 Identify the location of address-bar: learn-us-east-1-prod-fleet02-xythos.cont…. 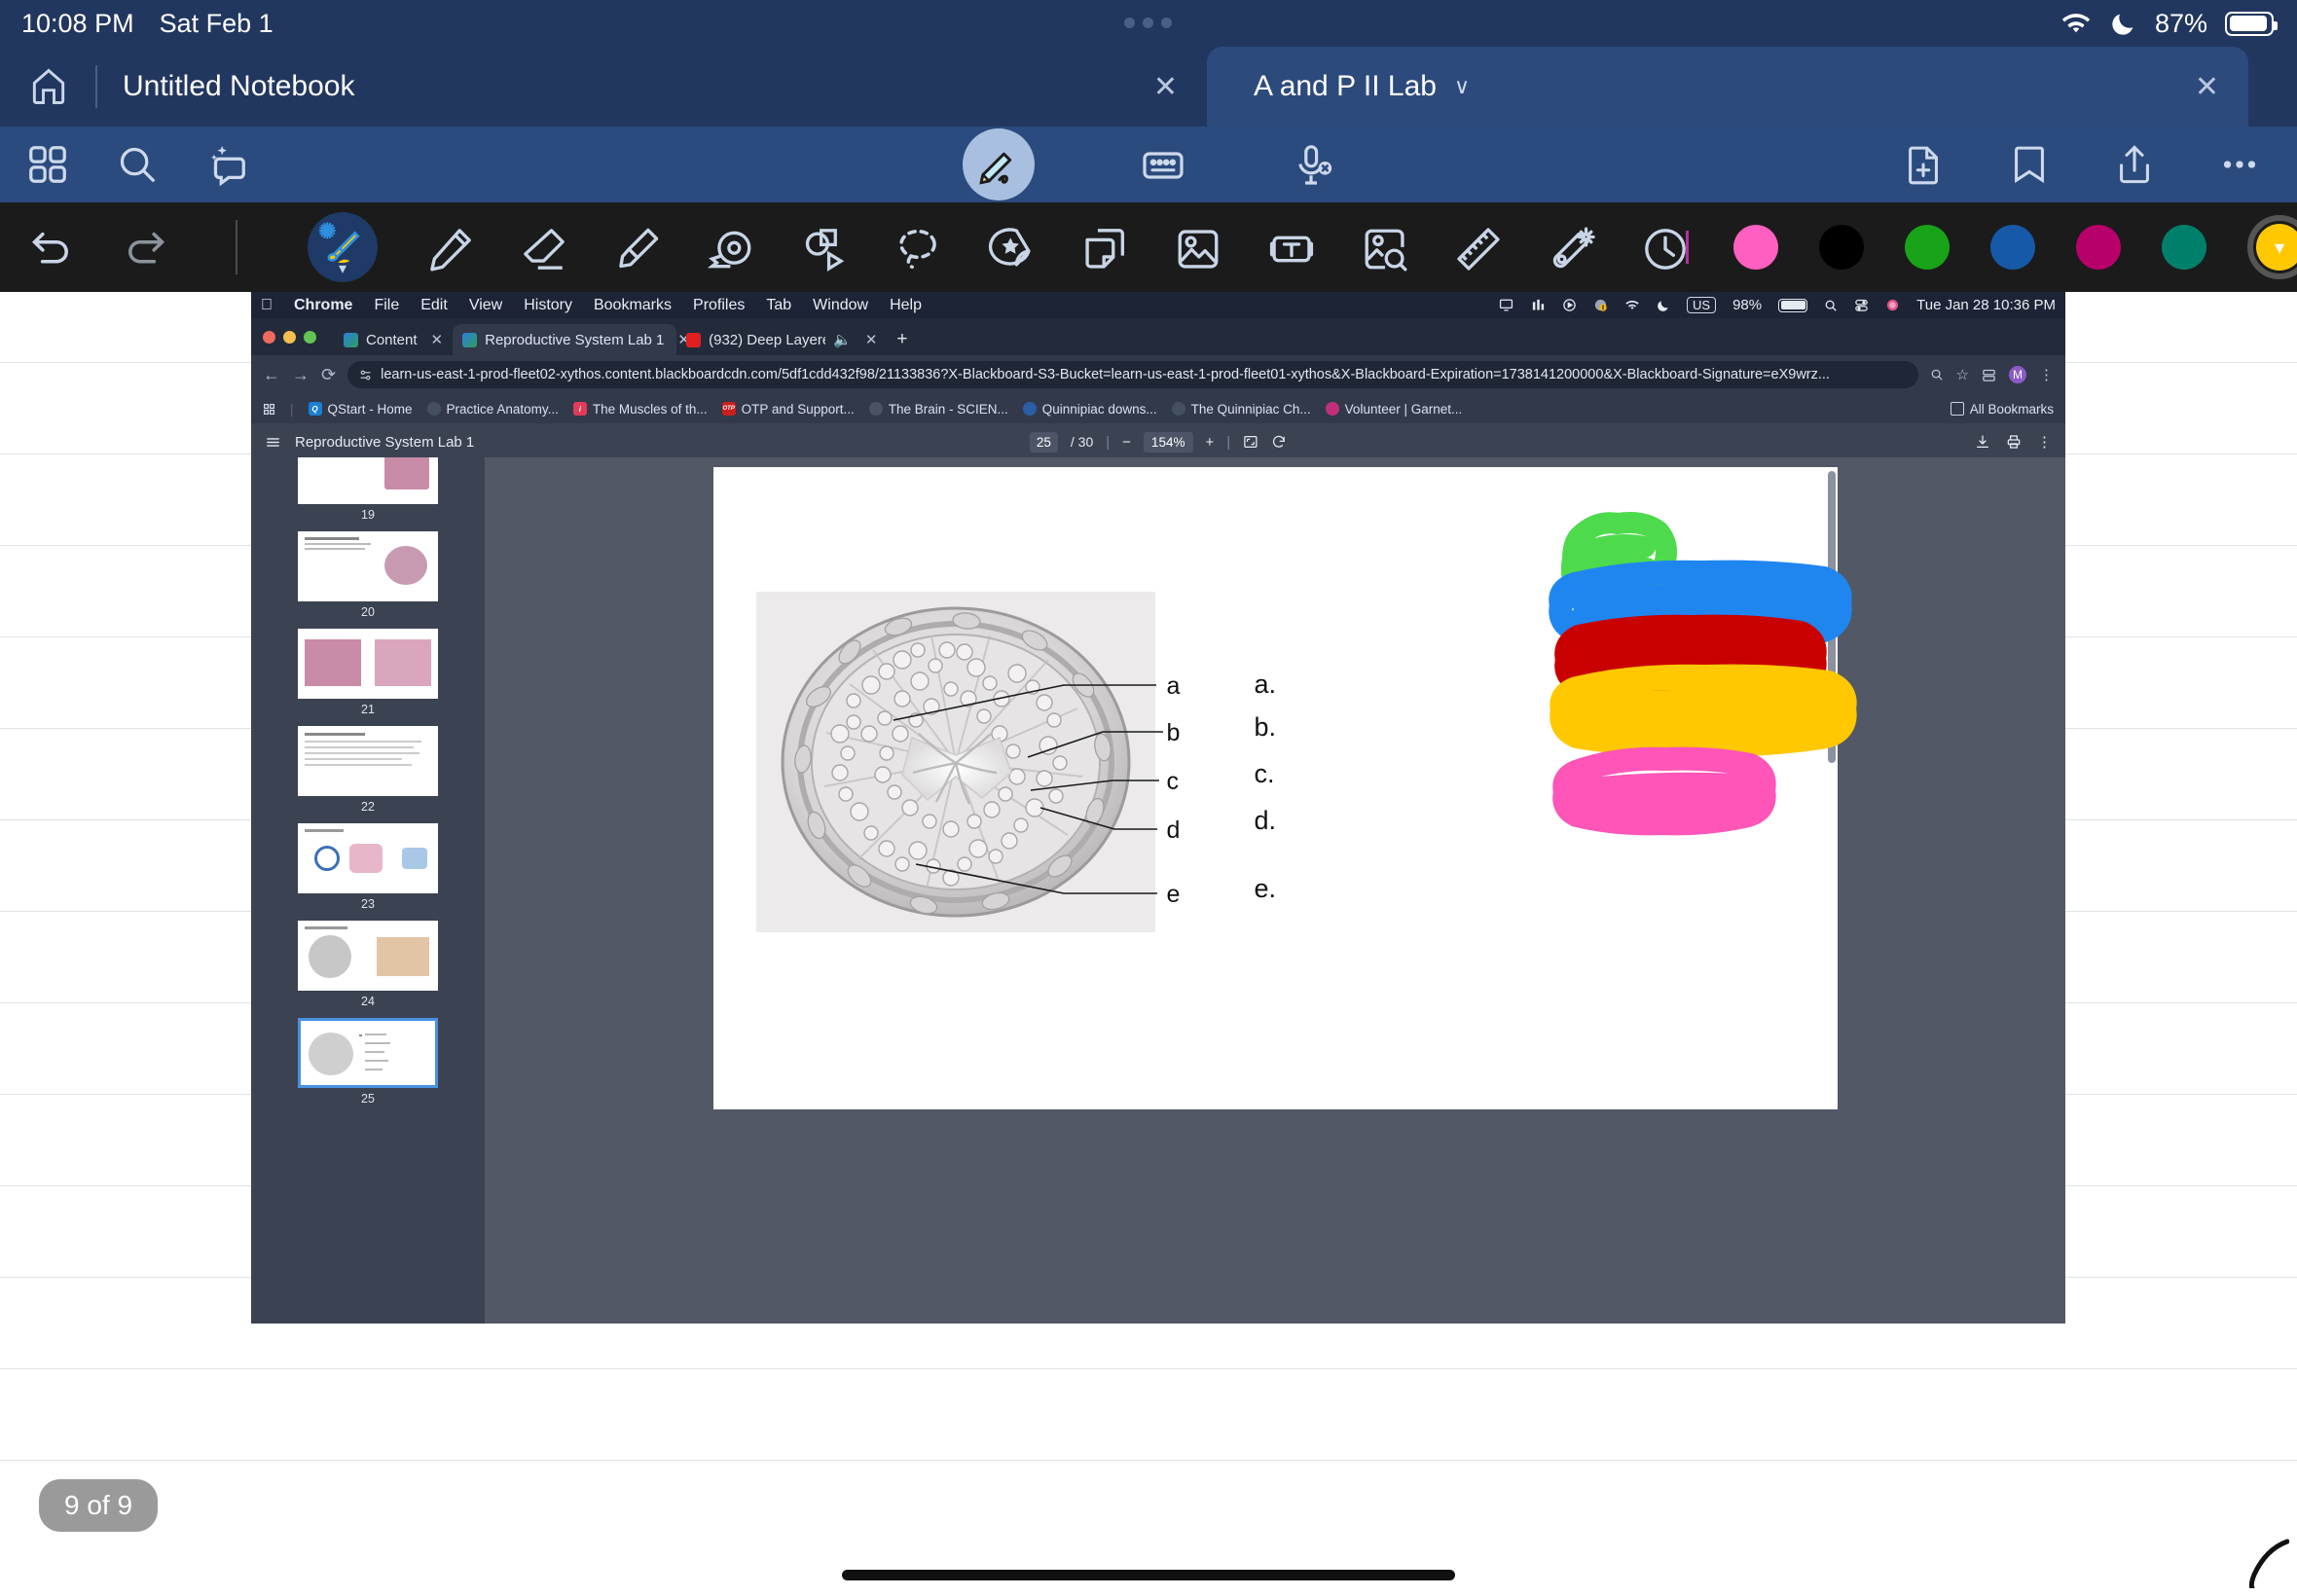
(1133, 374).